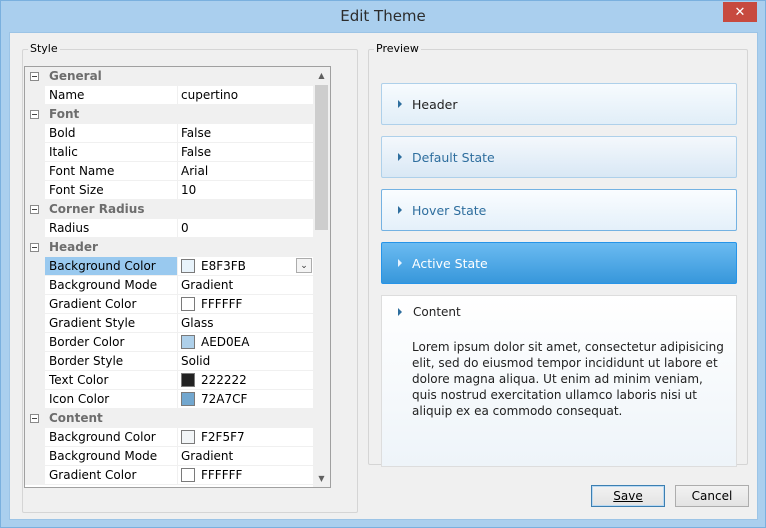  Describe the element at coordinates (559, 210) in the screenshot. I see `preview-hover-state-panel: Hover State` at that location.